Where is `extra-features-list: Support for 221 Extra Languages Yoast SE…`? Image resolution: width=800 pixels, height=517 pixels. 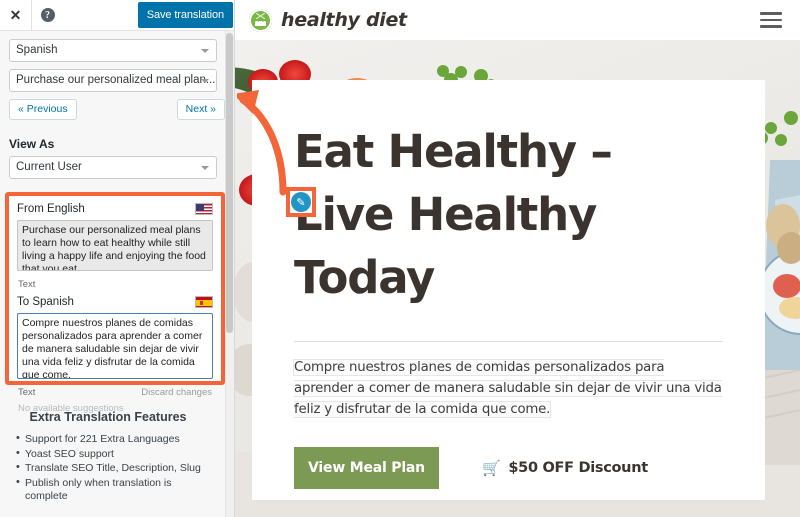 extra-features-list: Support for 221 Extra Languages Yoast SE… is located at coordinates (108, 468).